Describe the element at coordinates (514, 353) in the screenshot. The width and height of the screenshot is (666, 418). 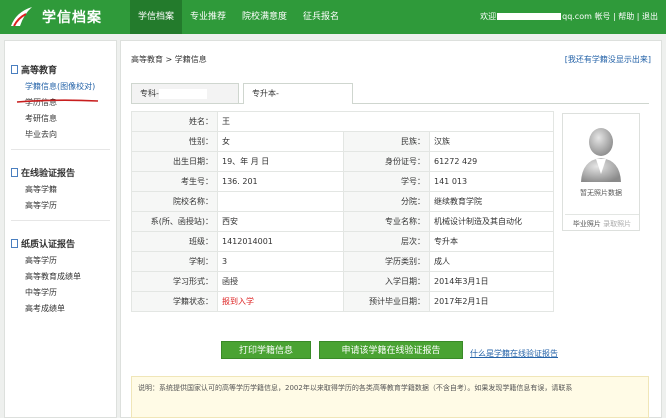
I see `what-is-verification-link: 什么是学籍在线验证报告` at that location.